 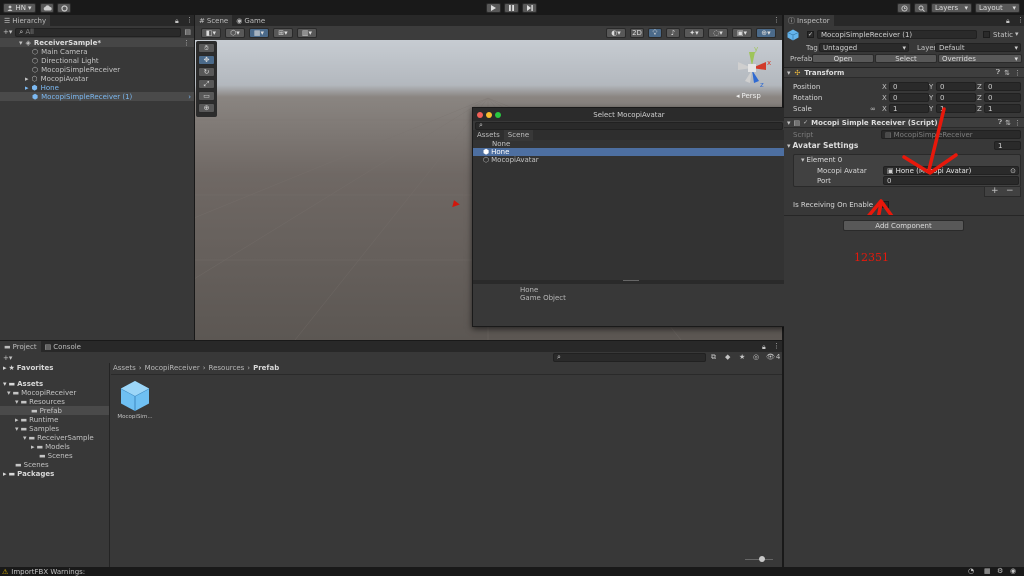 I want to click on position-y-field: 0, so click(x=956, y=86).